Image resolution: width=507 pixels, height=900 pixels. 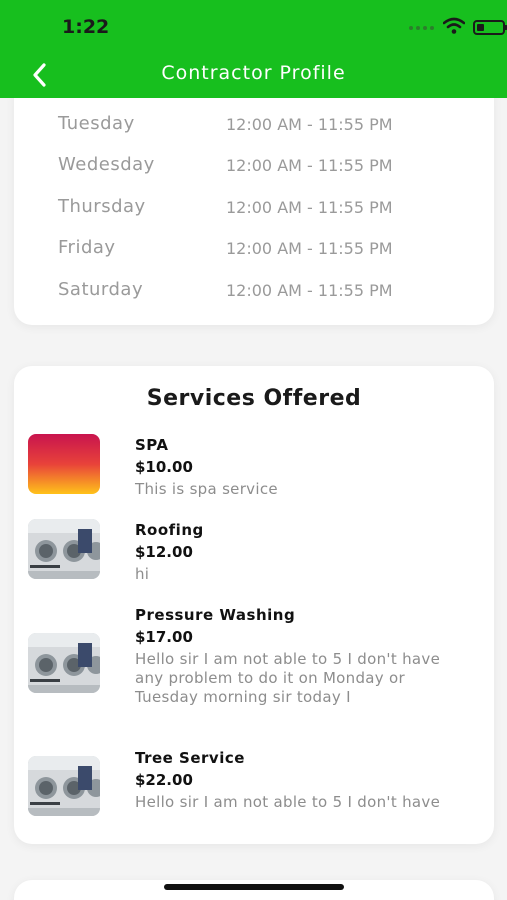 What do you see at coordinates (295, 551) in the screenshot?
I see `service-text: Roofing $12.00 hi` at bounding box center [295, 551].